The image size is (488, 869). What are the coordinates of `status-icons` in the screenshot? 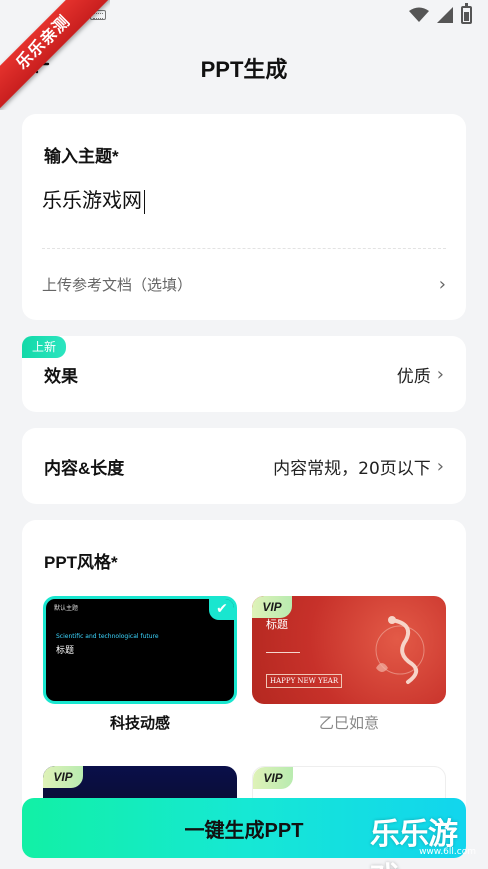 It's located at (440, 13).